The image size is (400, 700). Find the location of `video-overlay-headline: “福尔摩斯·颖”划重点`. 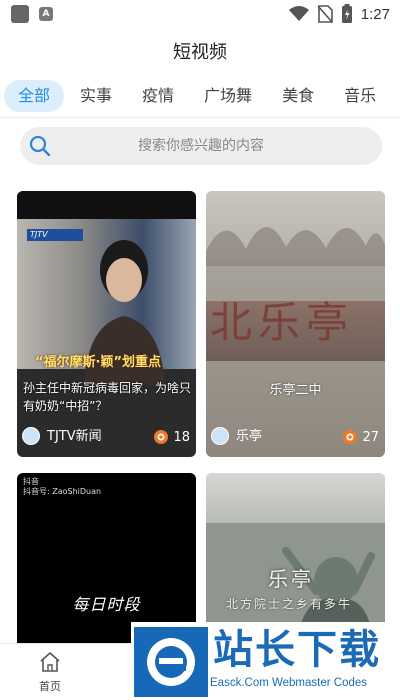

video-overlay-headline: “福尔摩斯·颖”划重点 is located at coordinates (98, 362).